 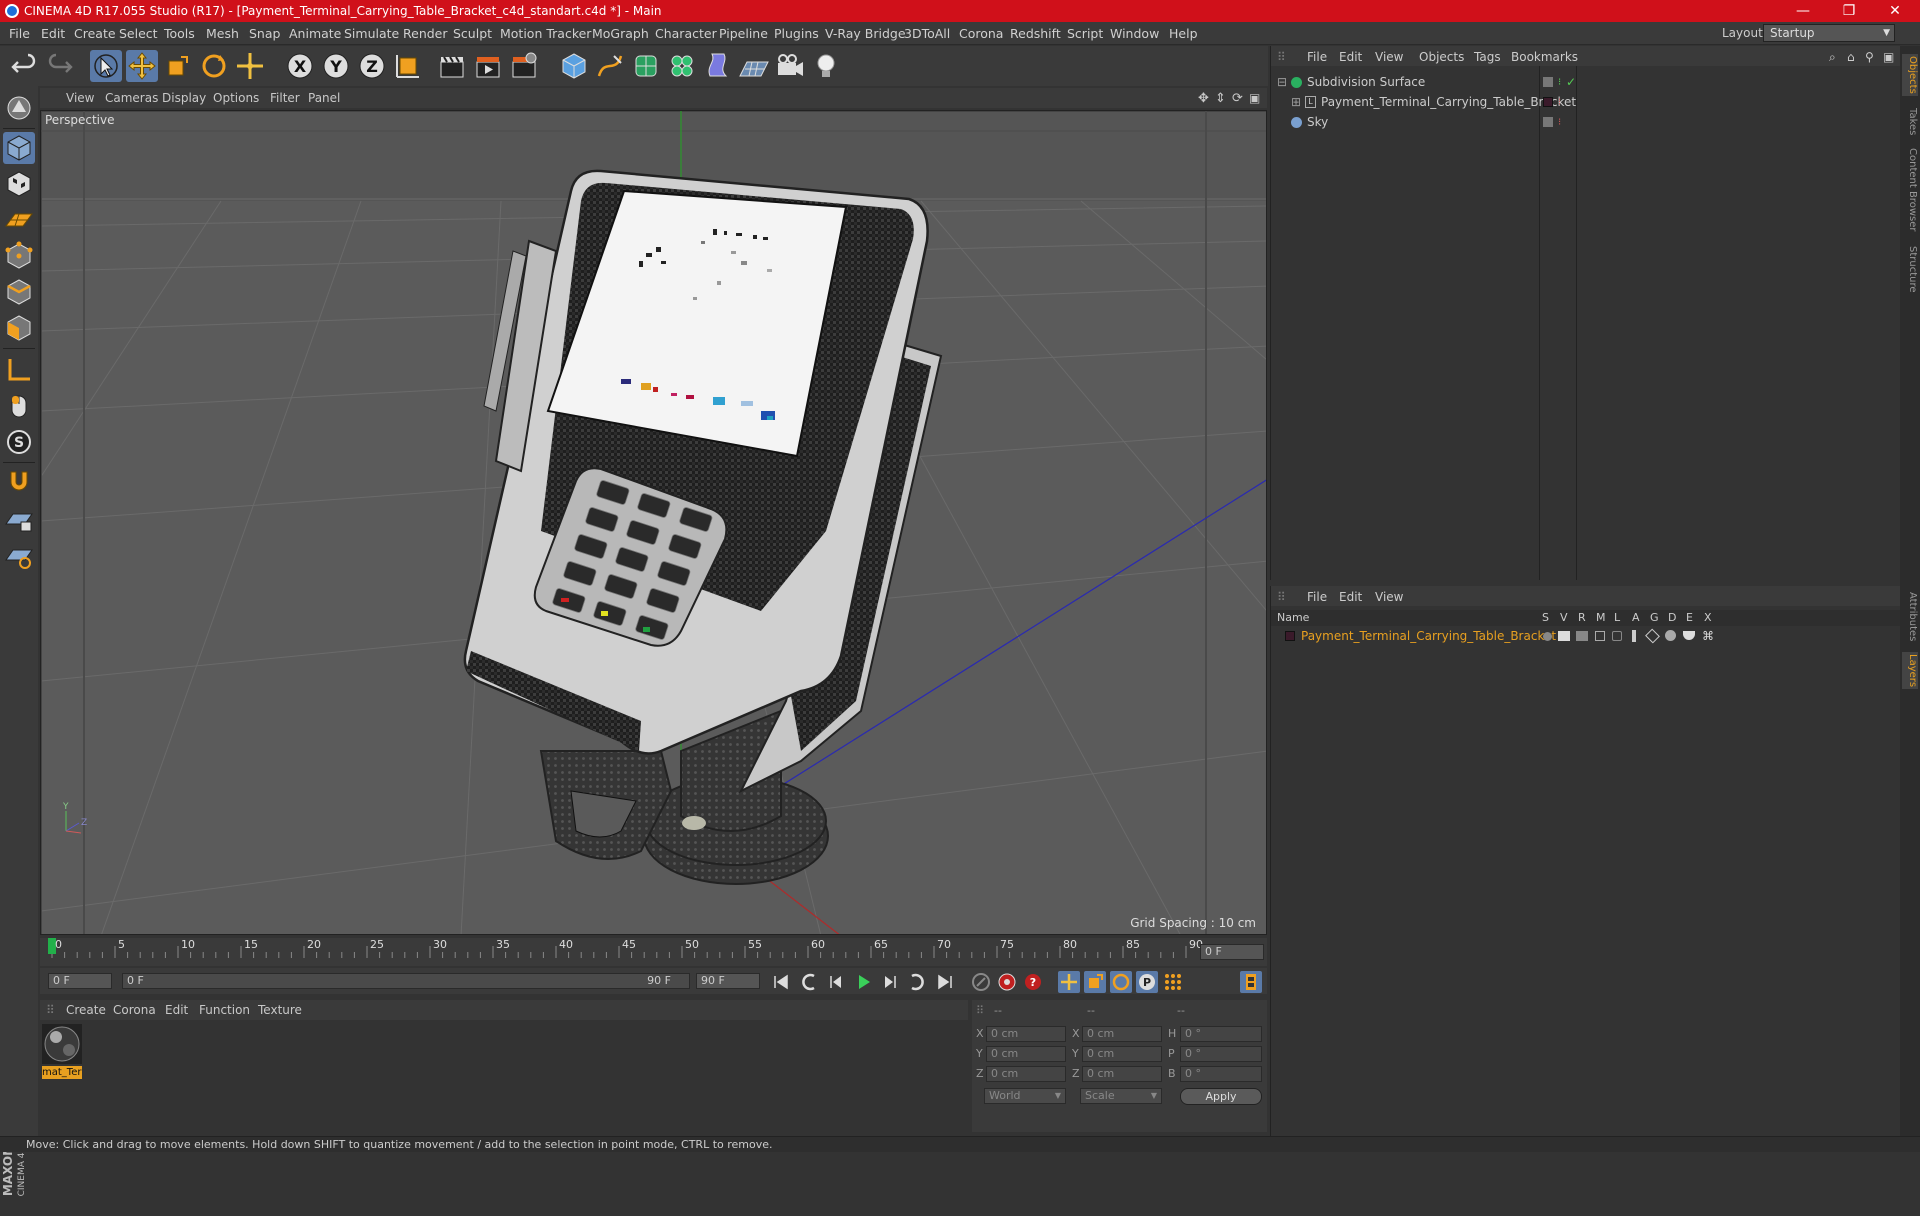 What do you see at coordinates (24, 66) in the screenshot?
I see `undo-button` at bounding box center [24, 66].